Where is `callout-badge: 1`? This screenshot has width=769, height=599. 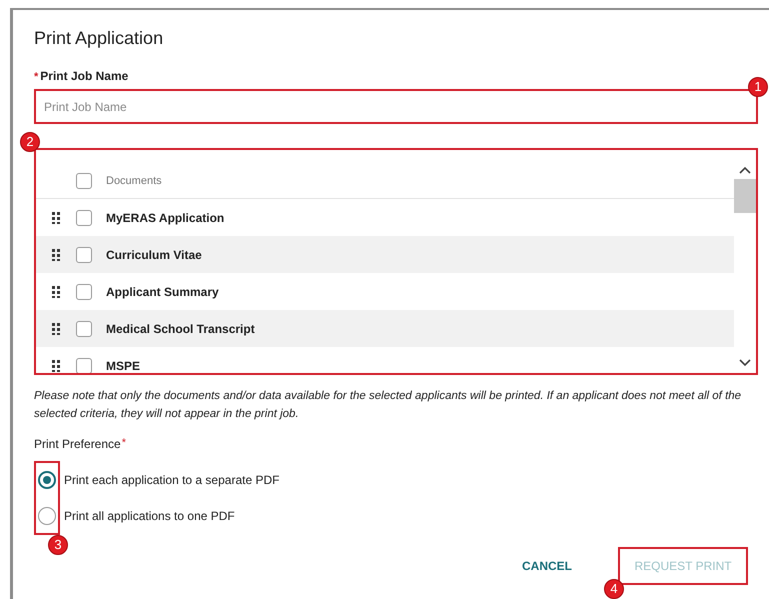
callout-badge: 1 is located at coordinates (758, 87).